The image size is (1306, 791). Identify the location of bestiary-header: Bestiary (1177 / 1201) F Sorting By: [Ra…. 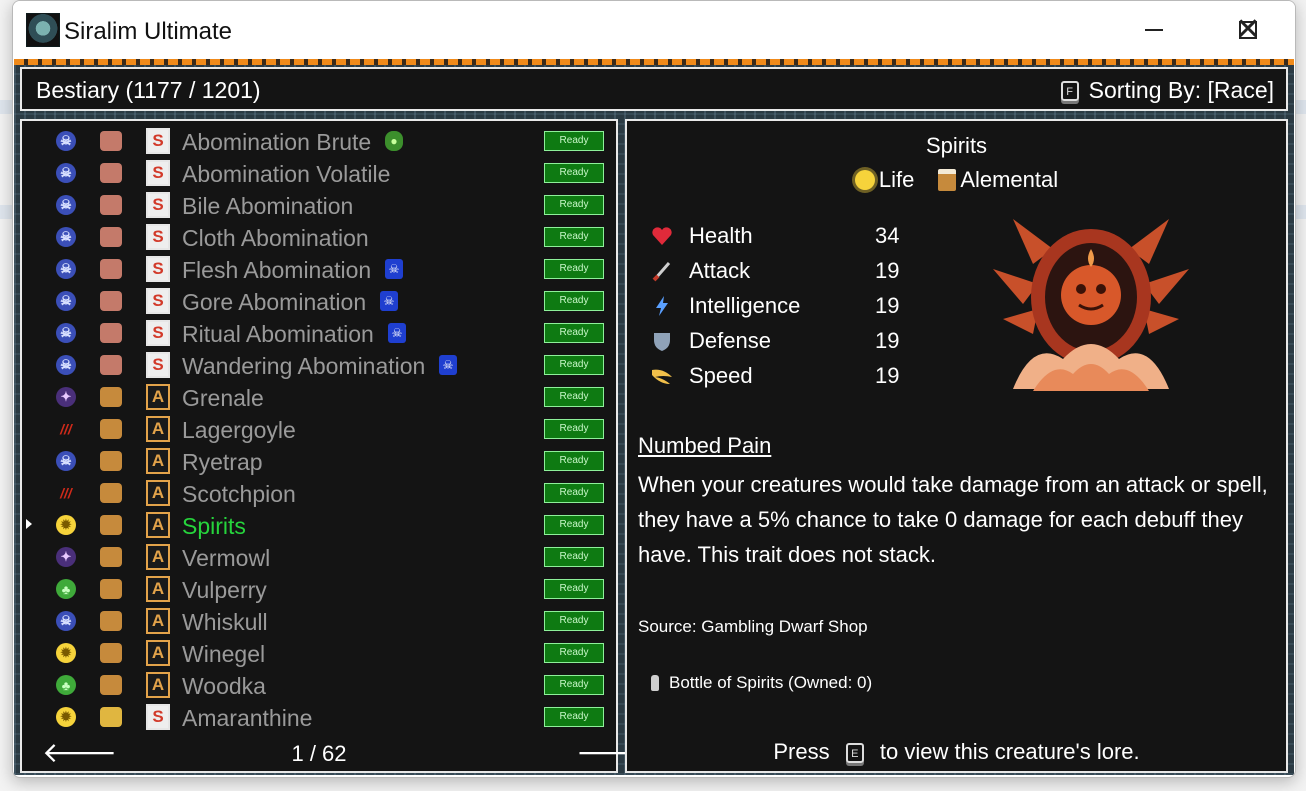
(654, 89).